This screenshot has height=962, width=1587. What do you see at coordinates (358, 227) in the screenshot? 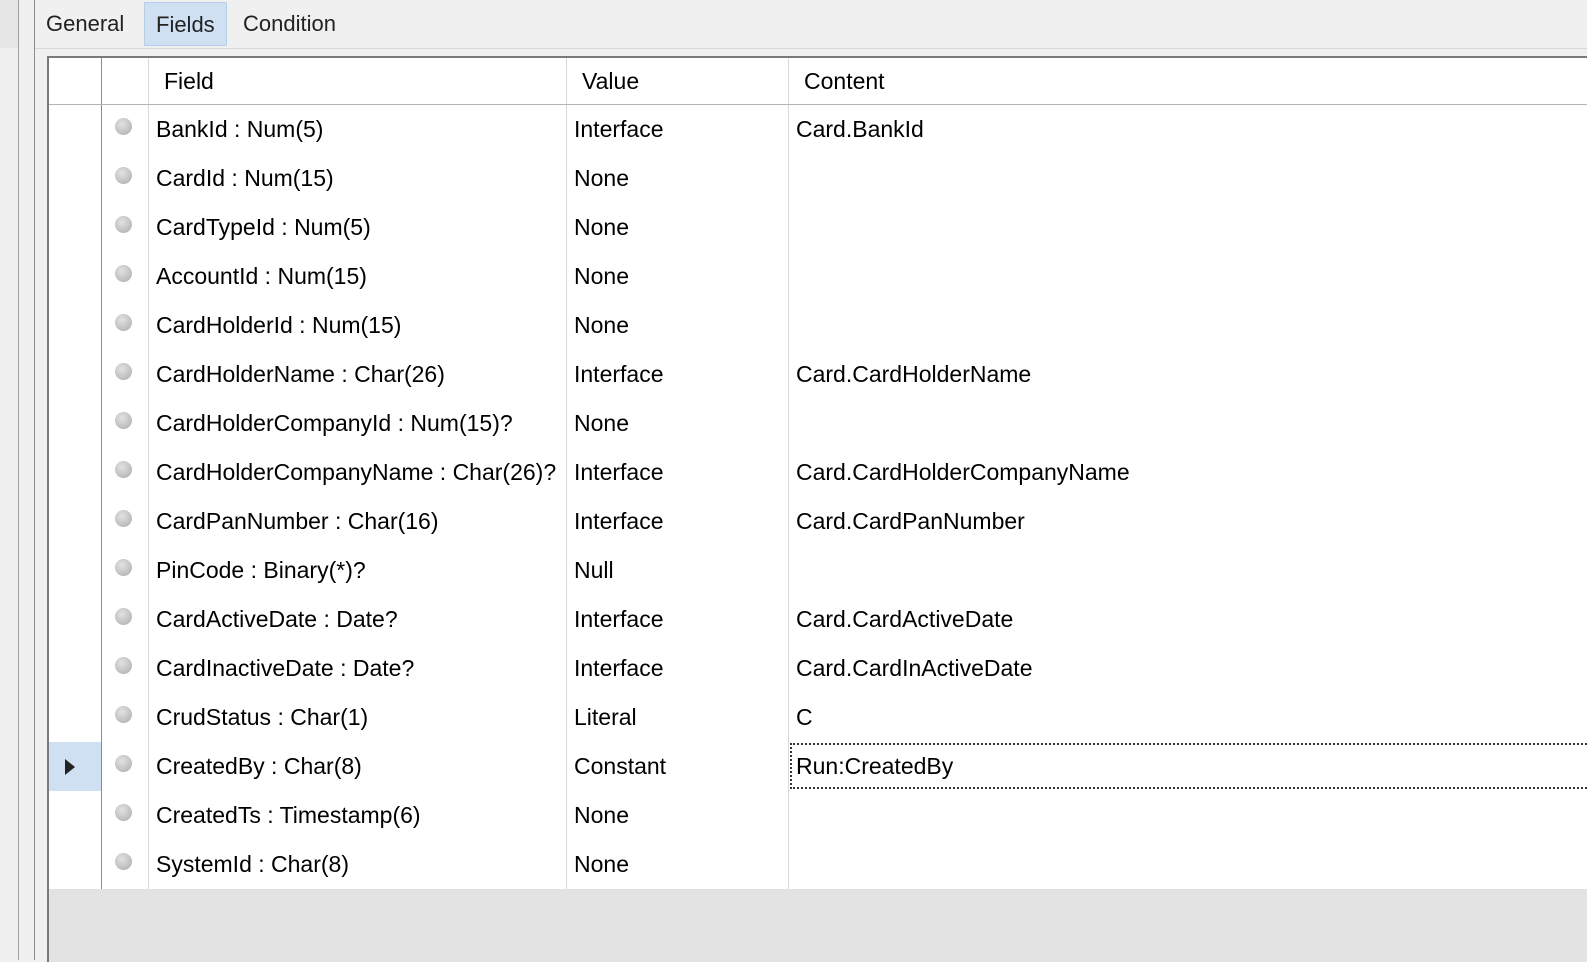
I see `field-cell: CardTypeId : Num(5)` at bounding box center [358, 227].